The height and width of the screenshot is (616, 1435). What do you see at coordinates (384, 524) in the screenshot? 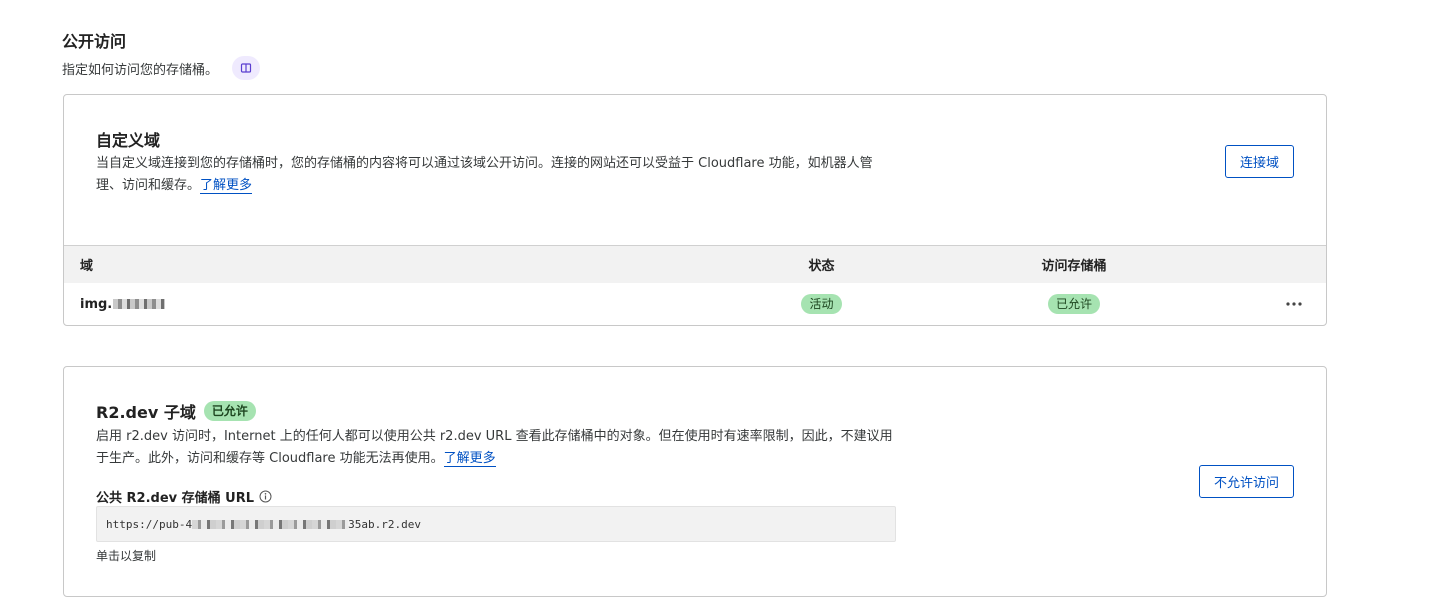
I see `public-url-suffix: 35ab.r2.dev` at bounding box center [384, 524].